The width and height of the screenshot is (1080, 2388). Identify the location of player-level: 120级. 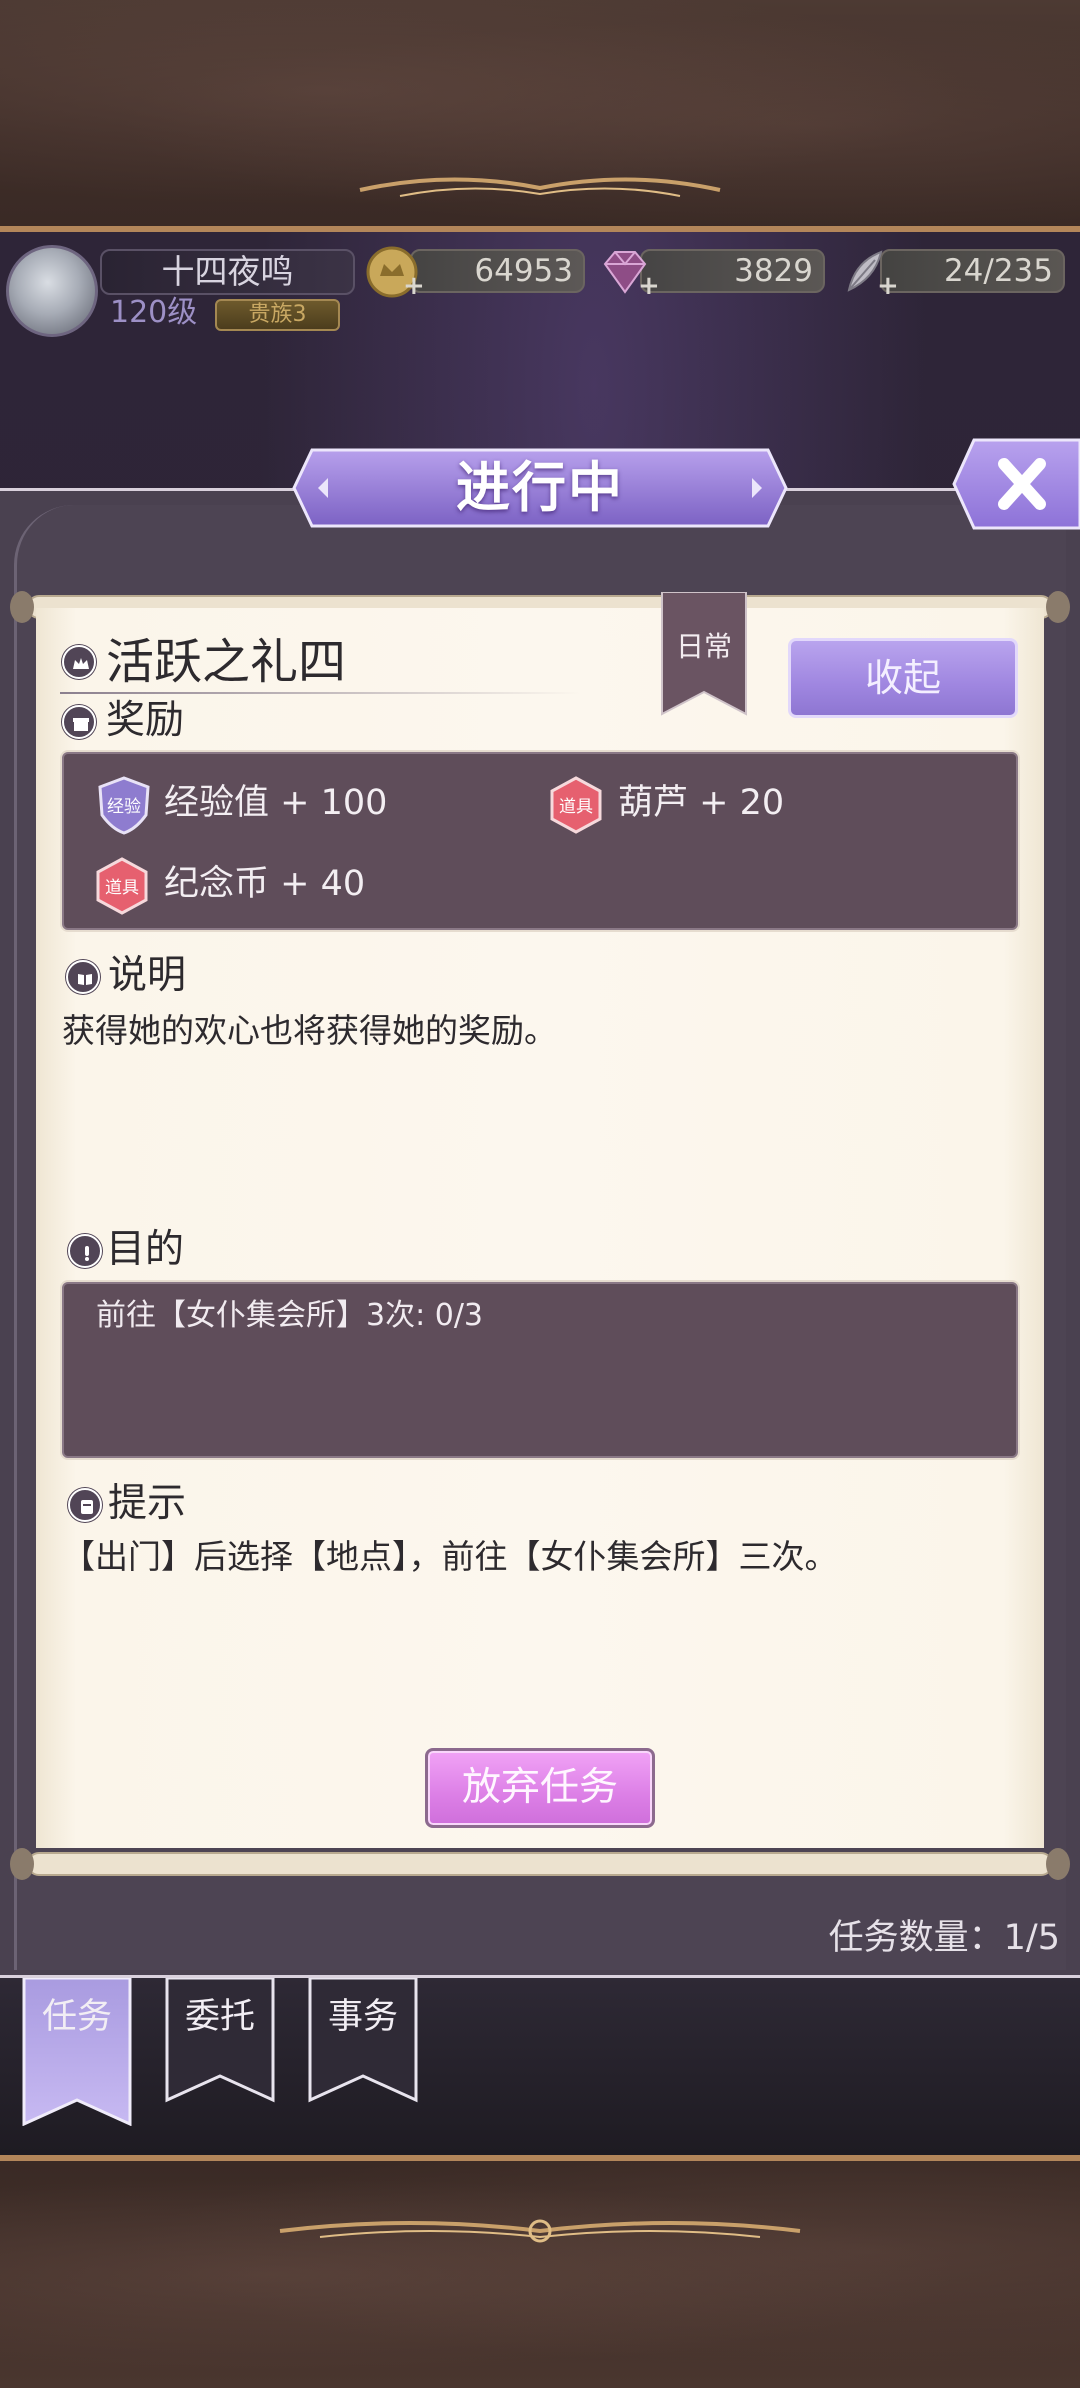
(154, 312).